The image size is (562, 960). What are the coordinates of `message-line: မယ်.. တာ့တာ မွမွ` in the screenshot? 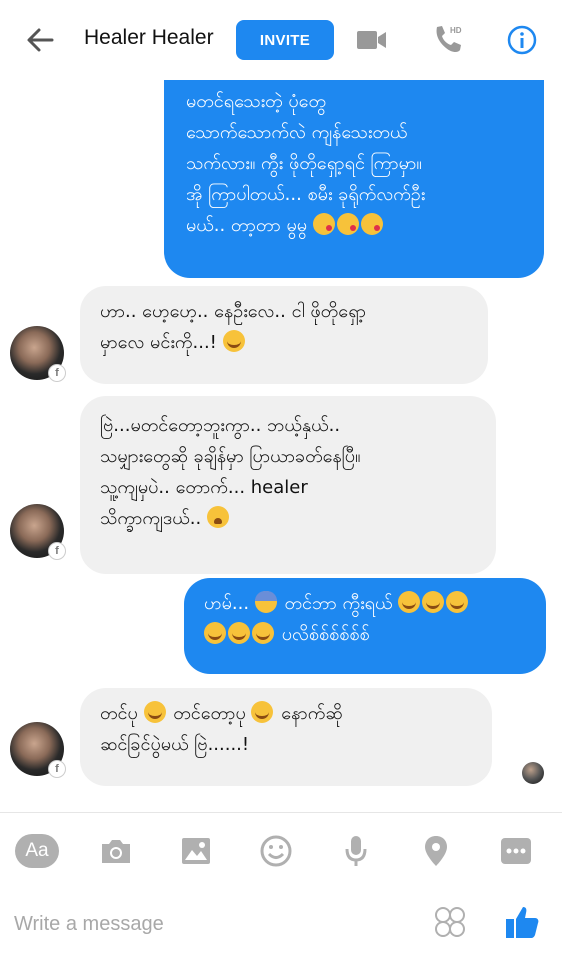 It's located at (355, 225).